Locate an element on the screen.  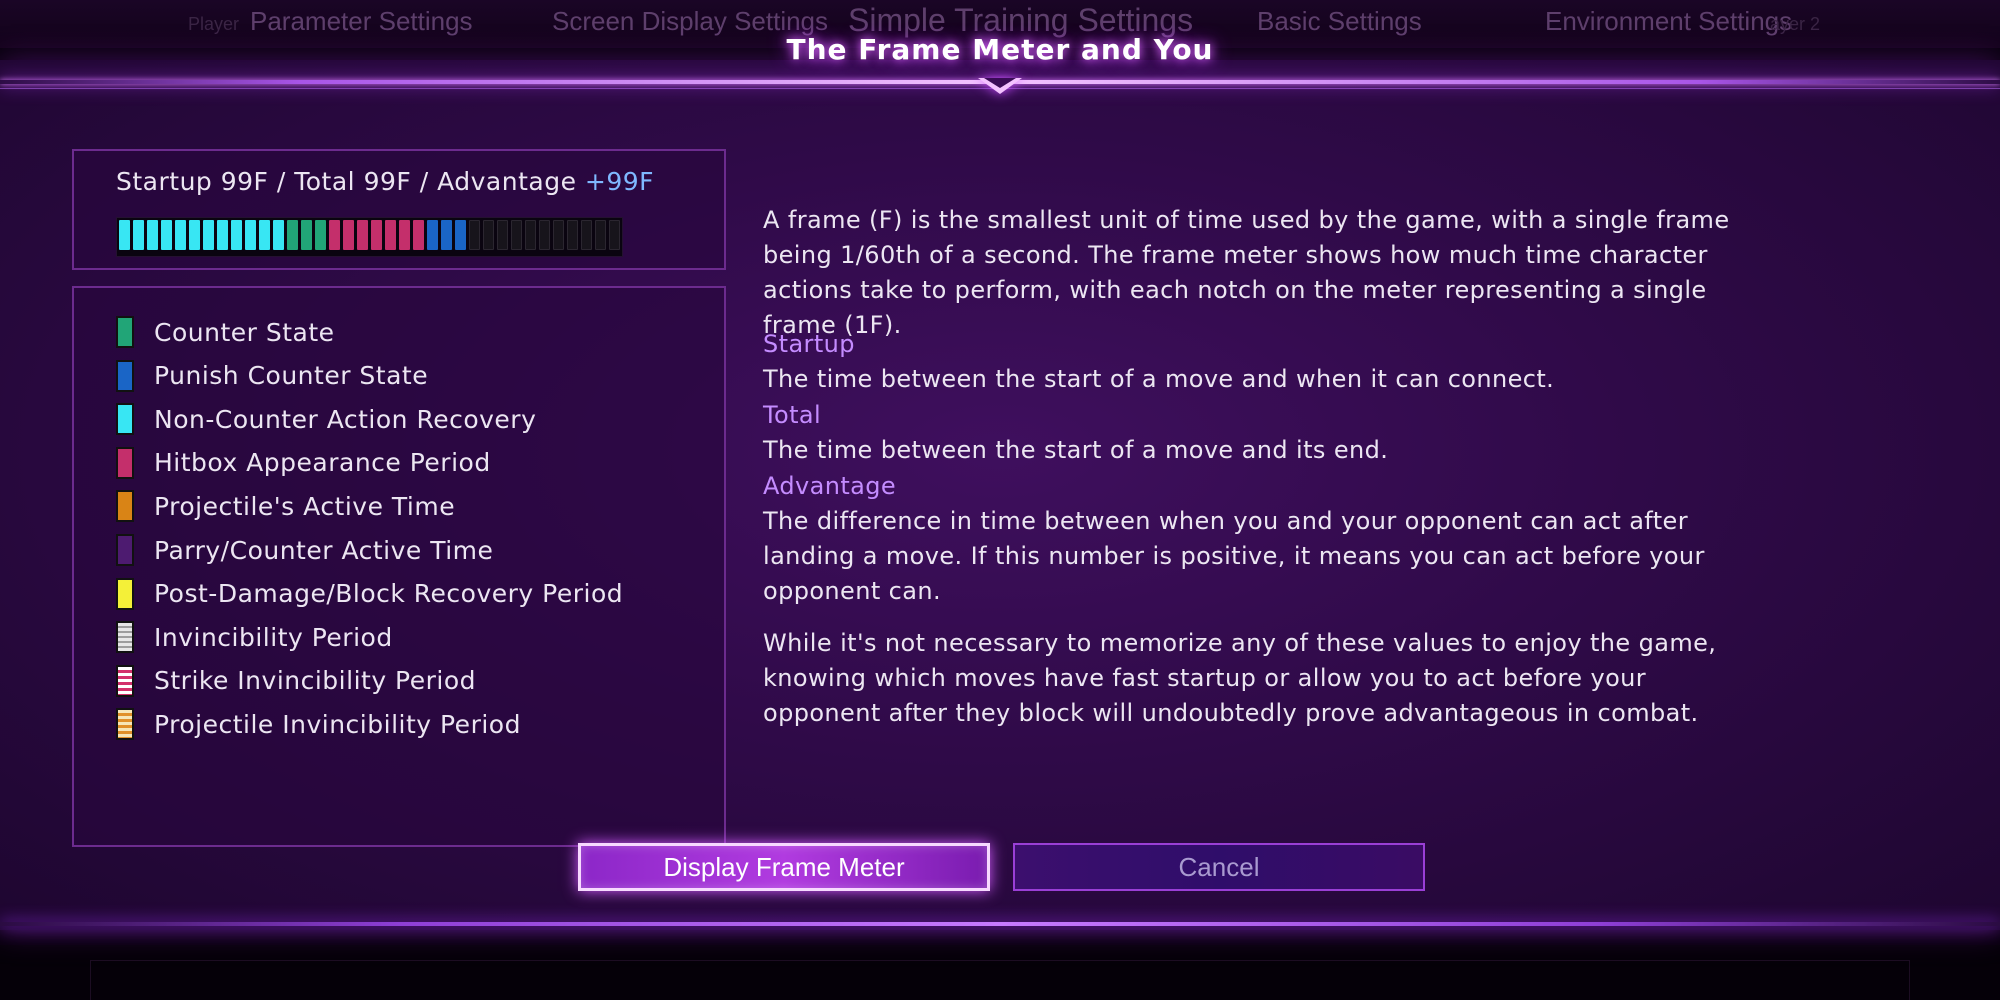
legend-label: Invincibility Period is located at coordinates (273, 637).